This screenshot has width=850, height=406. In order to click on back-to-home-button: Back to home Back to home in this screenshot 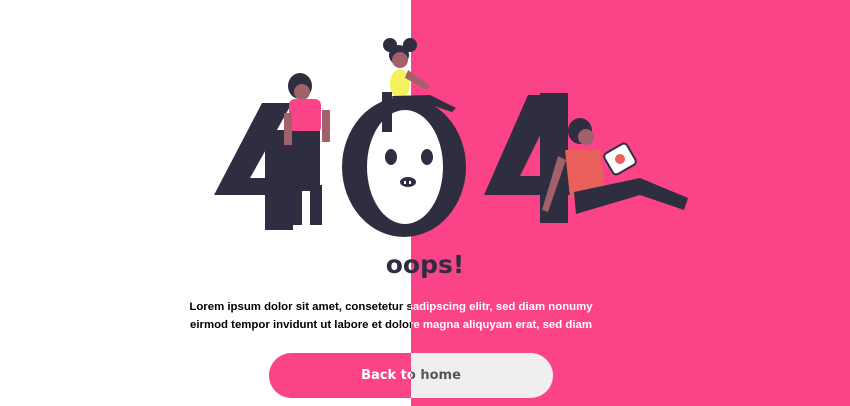, I will do `click(411, 375)`.